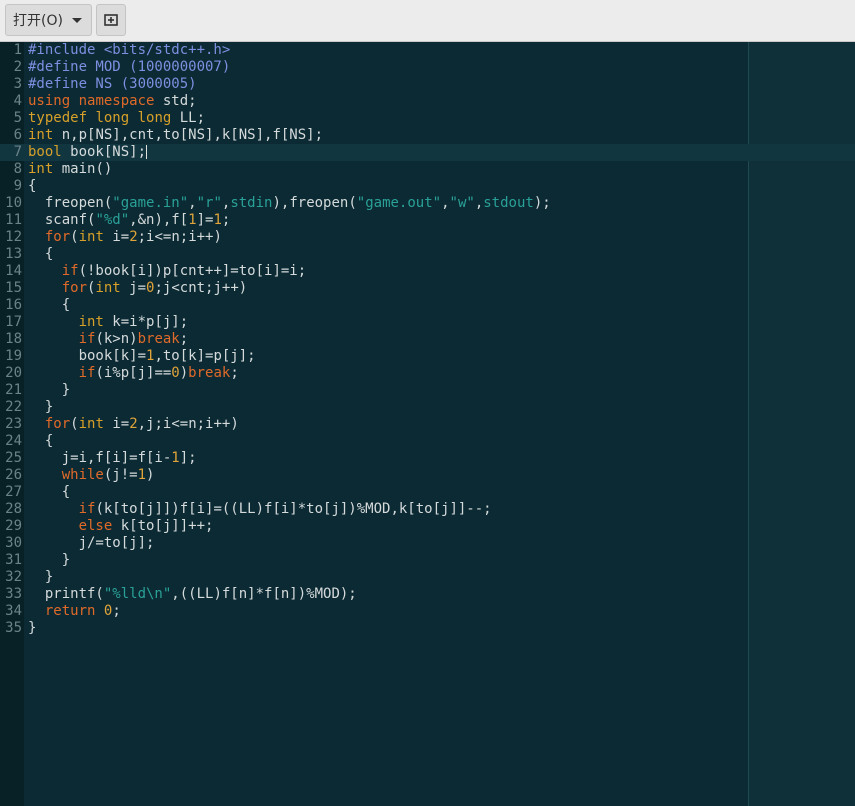  Describe the element at coordinates (70, 611) in the screenshot. I see `code-token: return` at that location.